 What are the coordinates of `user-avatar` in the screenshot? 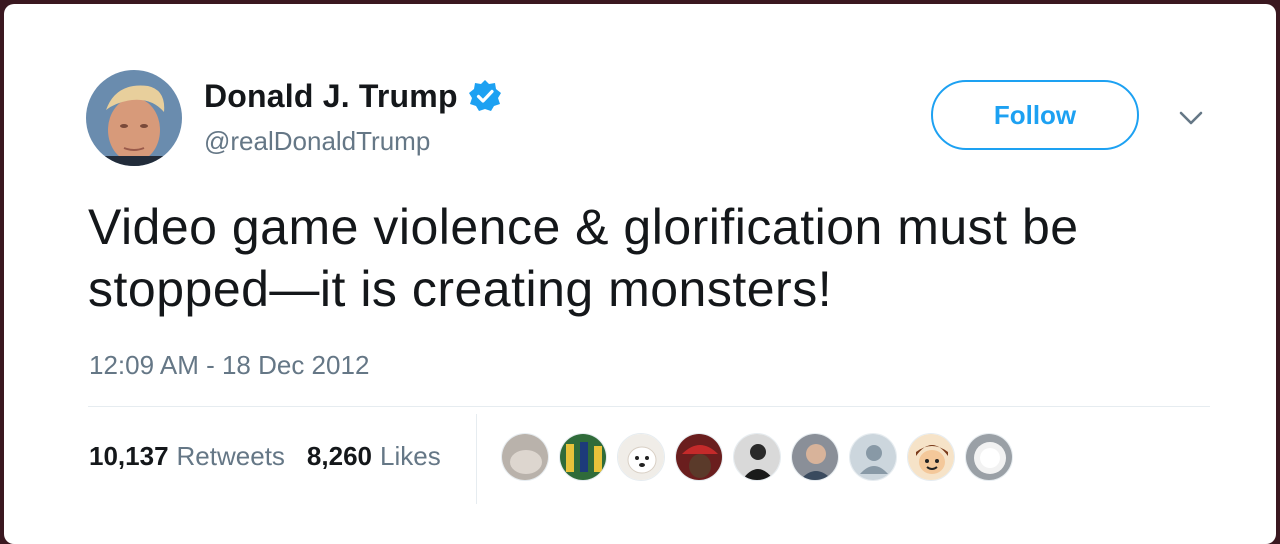 It's located at (134, 118).